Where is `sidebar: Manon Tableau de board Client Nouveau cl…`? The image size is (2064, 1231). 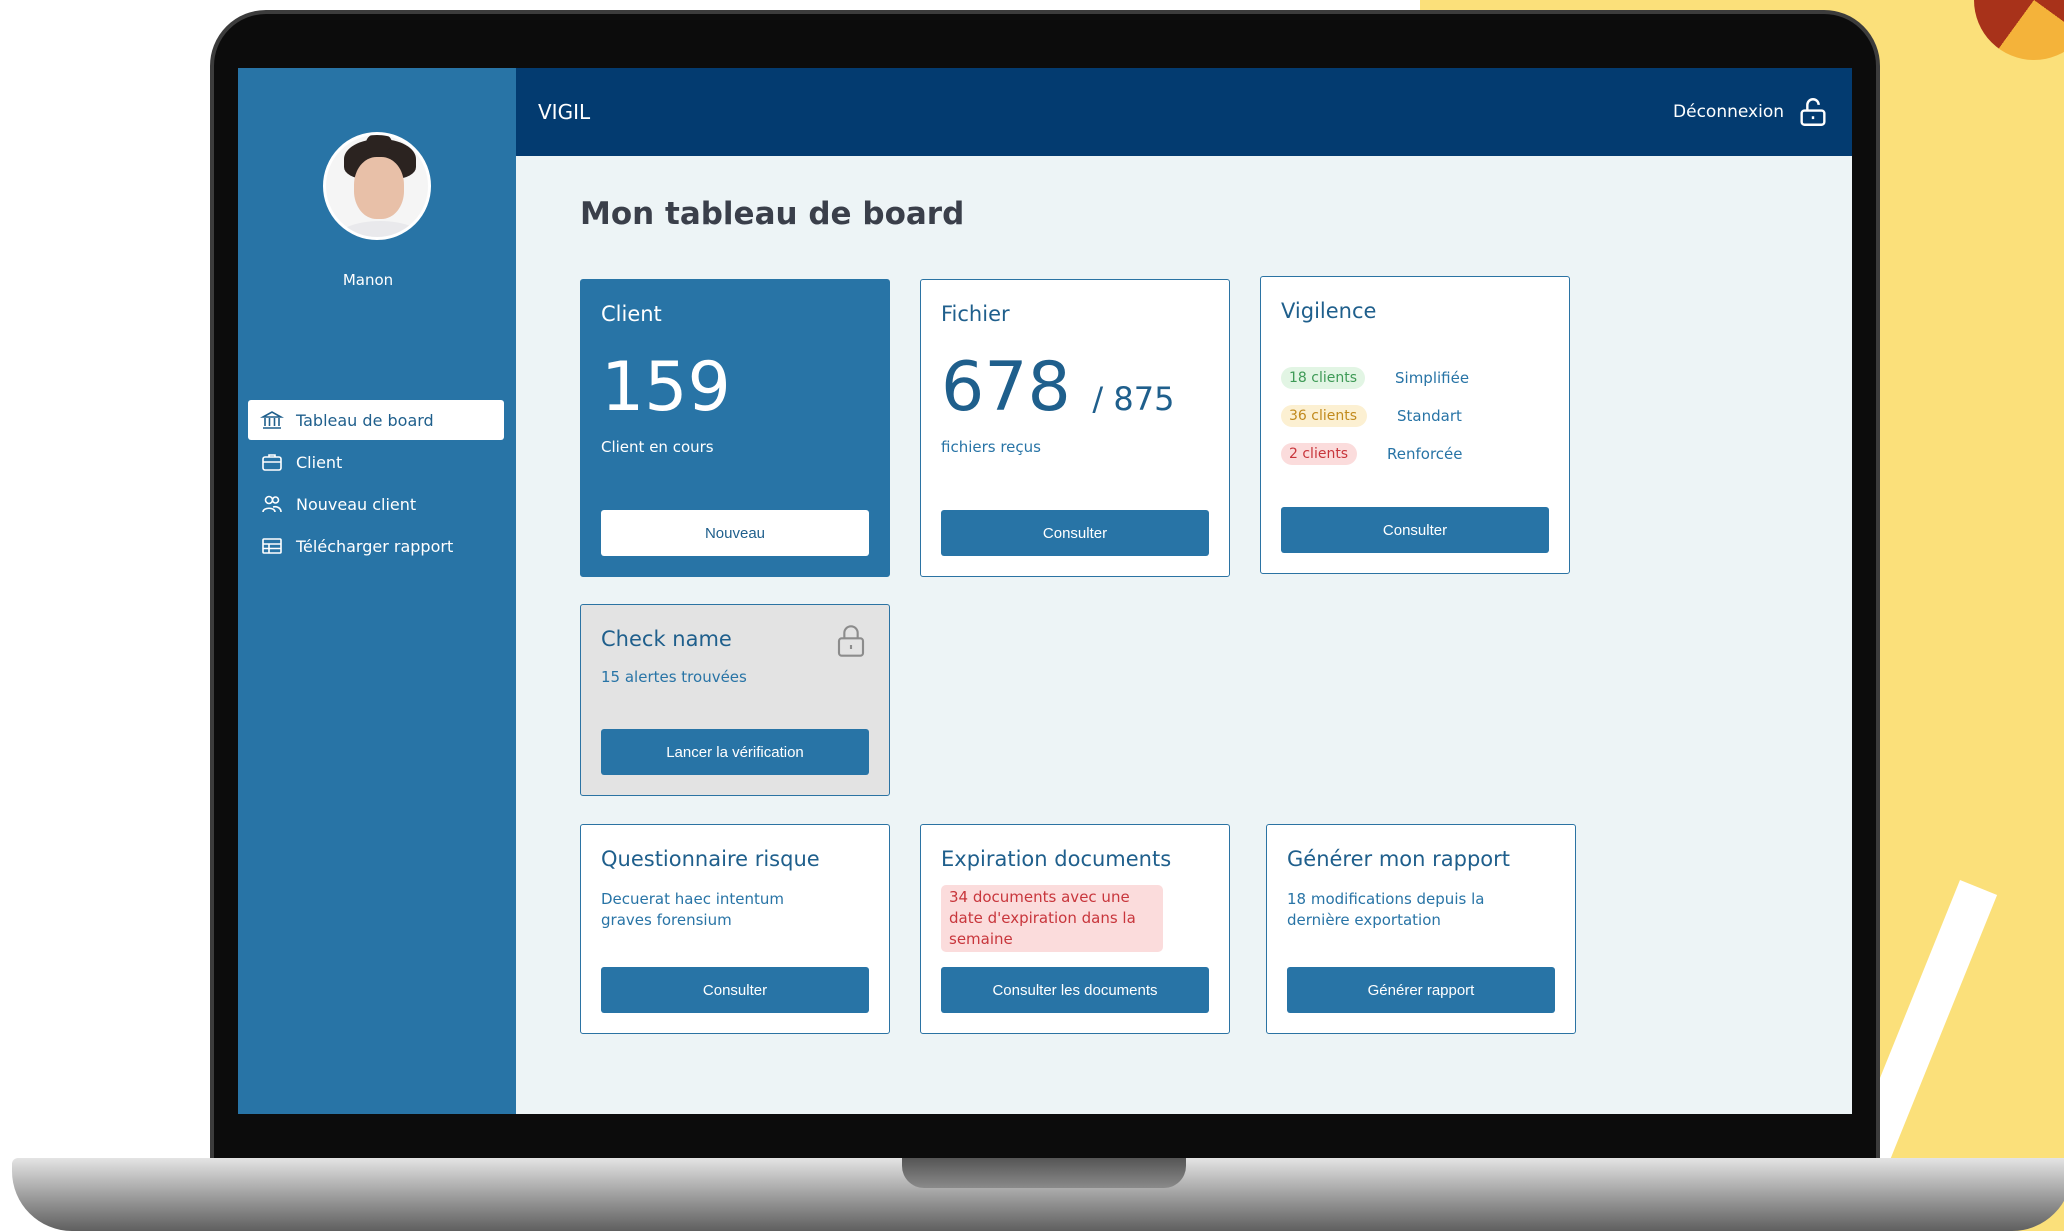 sidebar: Manon Tableau de board Client Nouveau cl… is located at coordinates (377, 591).